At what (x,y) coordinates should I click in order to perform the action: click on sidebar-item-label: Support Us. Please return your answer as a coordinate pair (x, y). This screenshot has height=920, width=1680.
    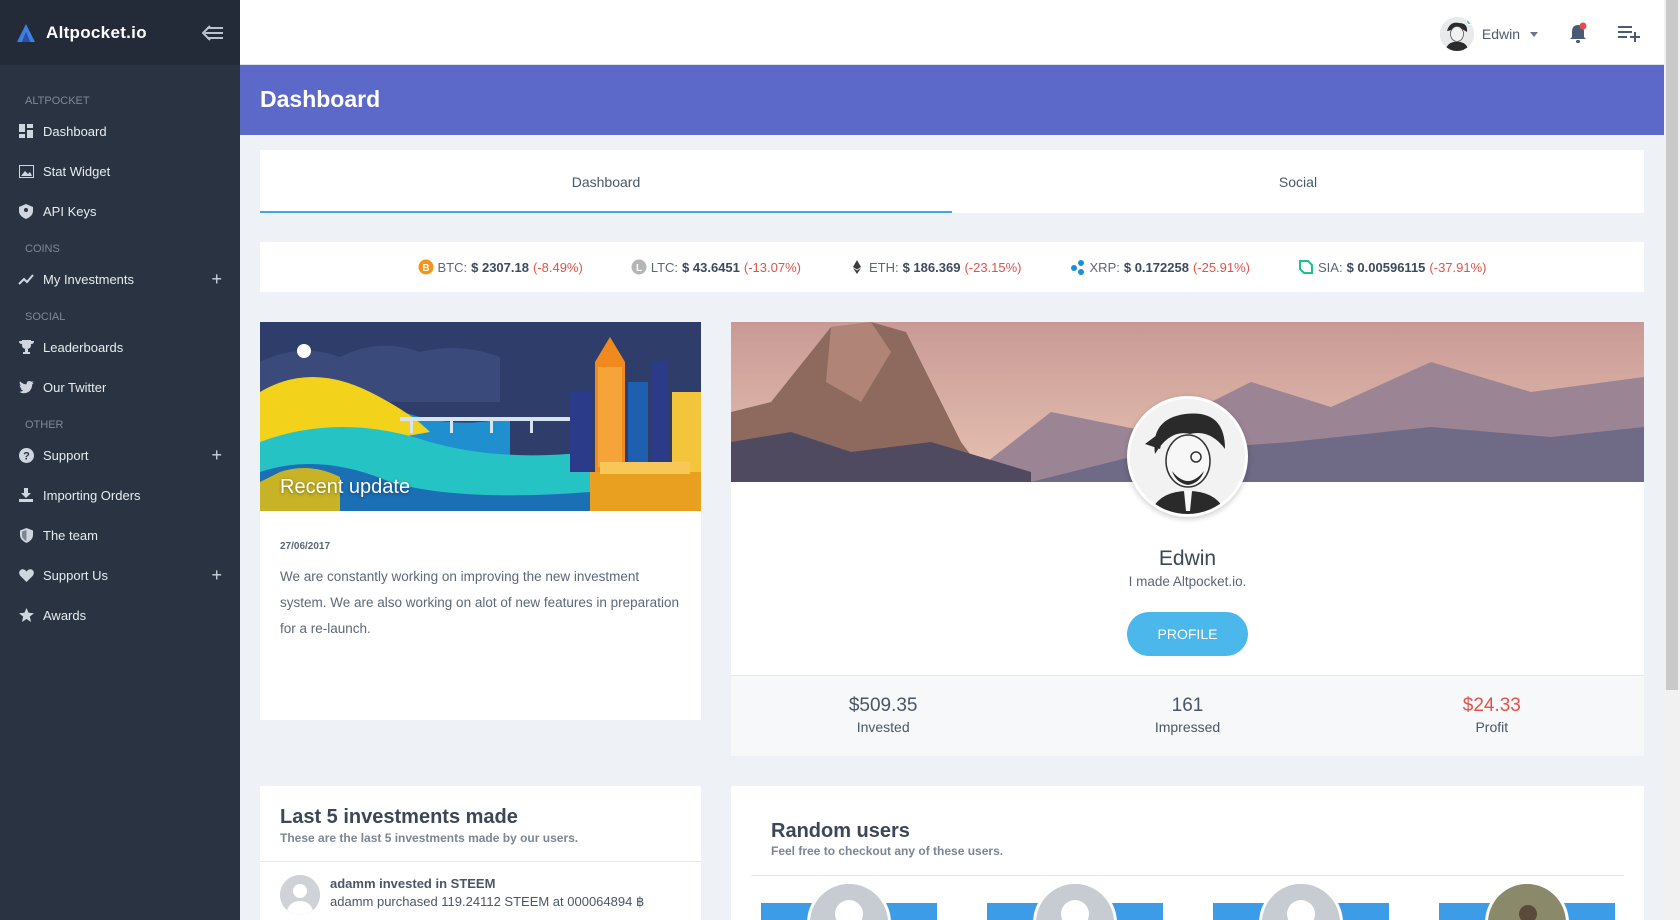
    Looking at the image, I should click on (76, 575).